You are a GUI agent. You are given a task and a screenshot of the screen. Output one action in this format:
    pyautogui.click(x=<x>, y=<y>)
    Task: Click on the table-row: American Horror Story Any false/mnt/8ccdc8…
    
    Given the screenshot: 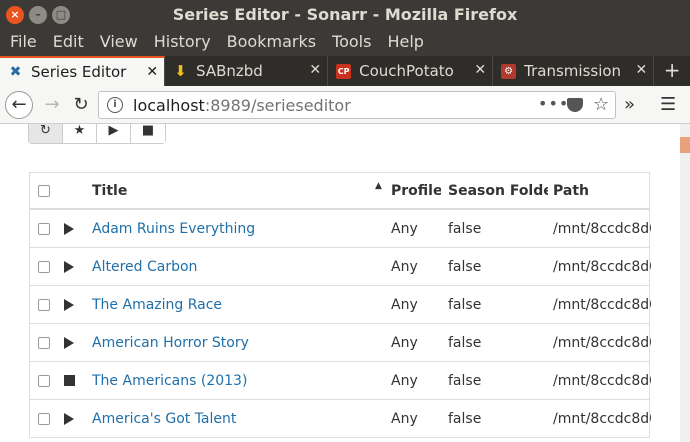 What is the action you would take?
    pyautogui.click(x=340, y=343)
    